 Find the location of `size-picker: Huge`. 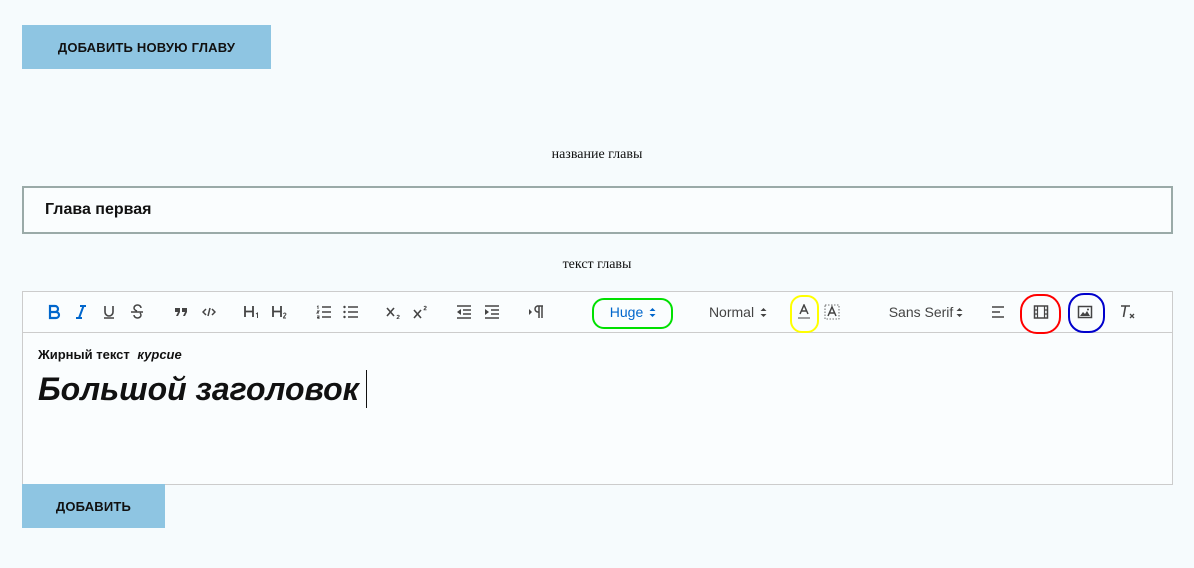

size-picker: Huge is located at coordinates (633, 312).